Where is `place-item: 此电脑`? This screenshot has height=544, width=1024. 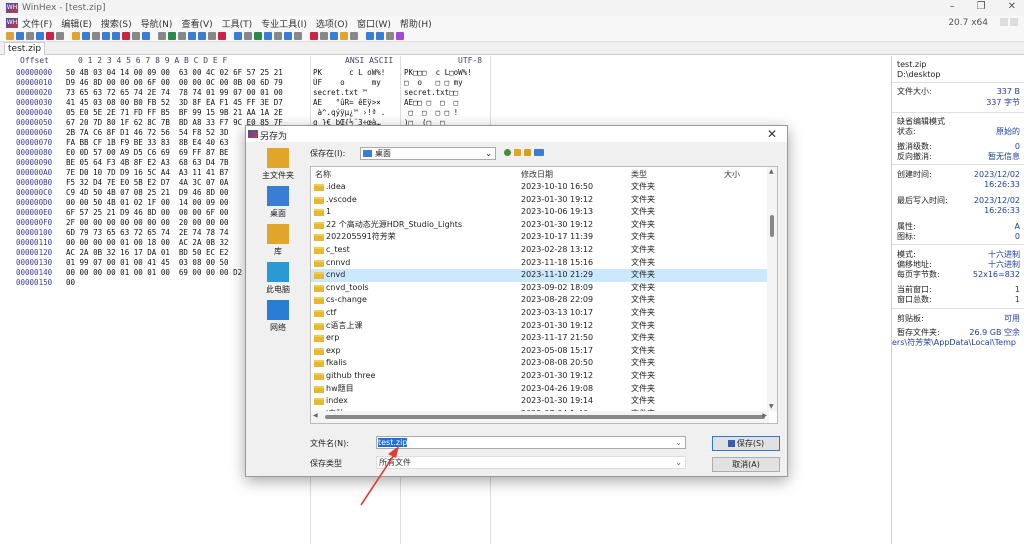 place-item: 此电脑 is located at coordinates (278, 282).